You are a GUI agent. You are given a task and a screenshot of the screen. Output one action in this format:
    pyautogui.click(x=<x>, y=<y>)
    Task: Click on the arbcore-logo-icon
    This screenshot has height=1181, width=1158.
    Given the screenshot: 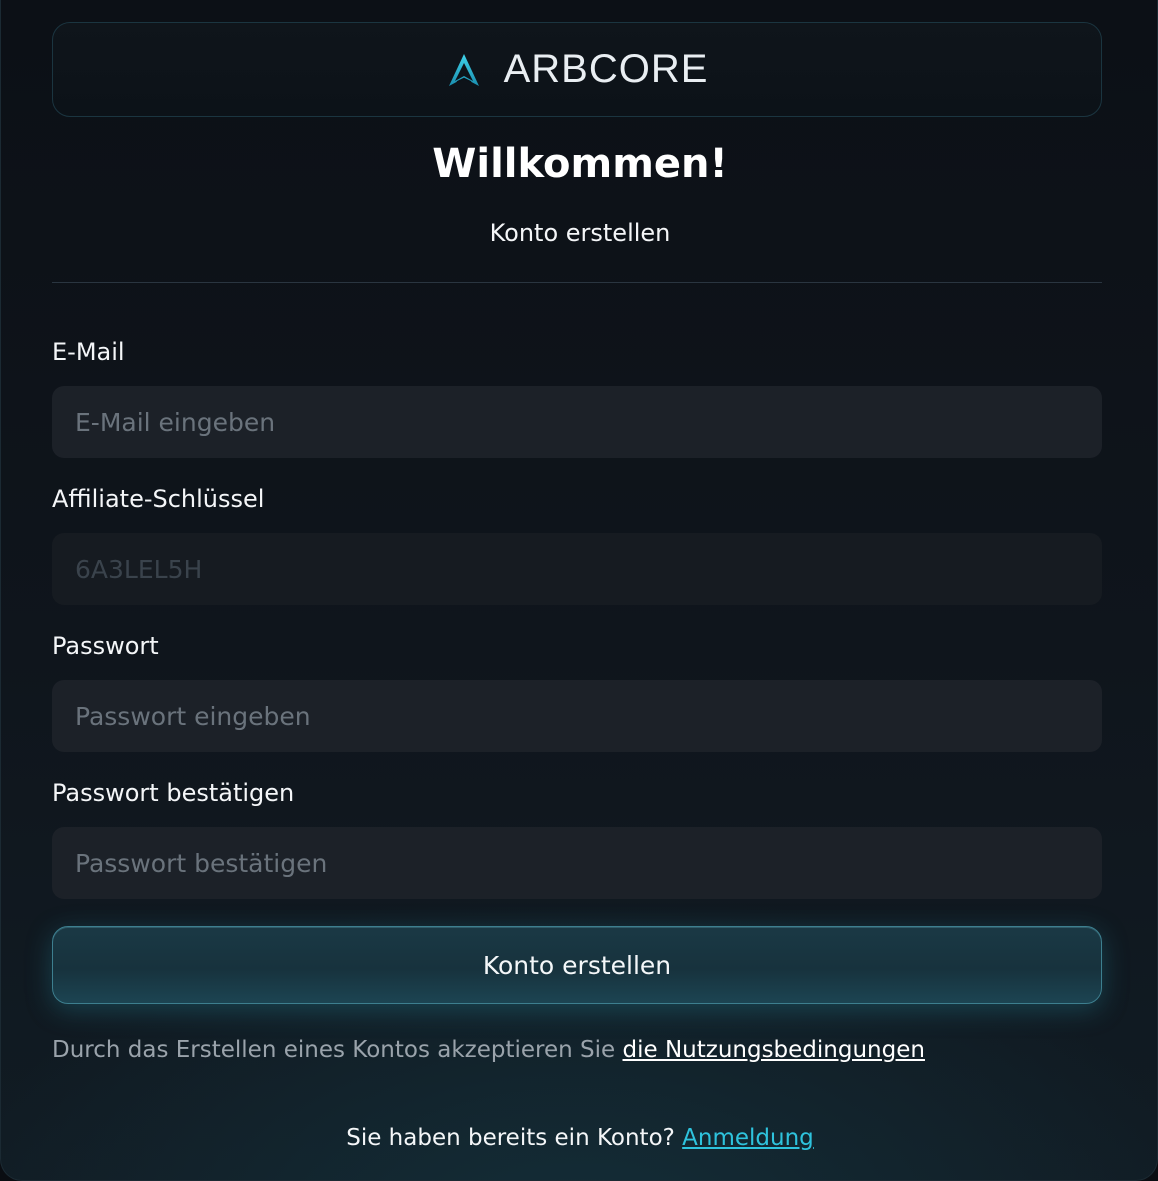 What is the action you would take?
    pyautogui.click(x=463, y=69)
    